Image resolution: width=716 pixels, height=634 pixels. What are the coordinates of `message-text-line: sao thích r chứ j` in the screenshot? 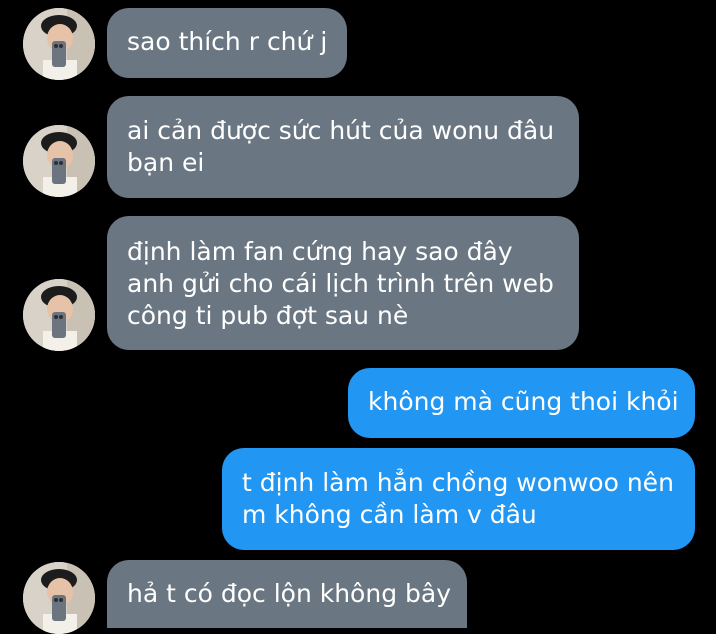 It's located at (227, 41).